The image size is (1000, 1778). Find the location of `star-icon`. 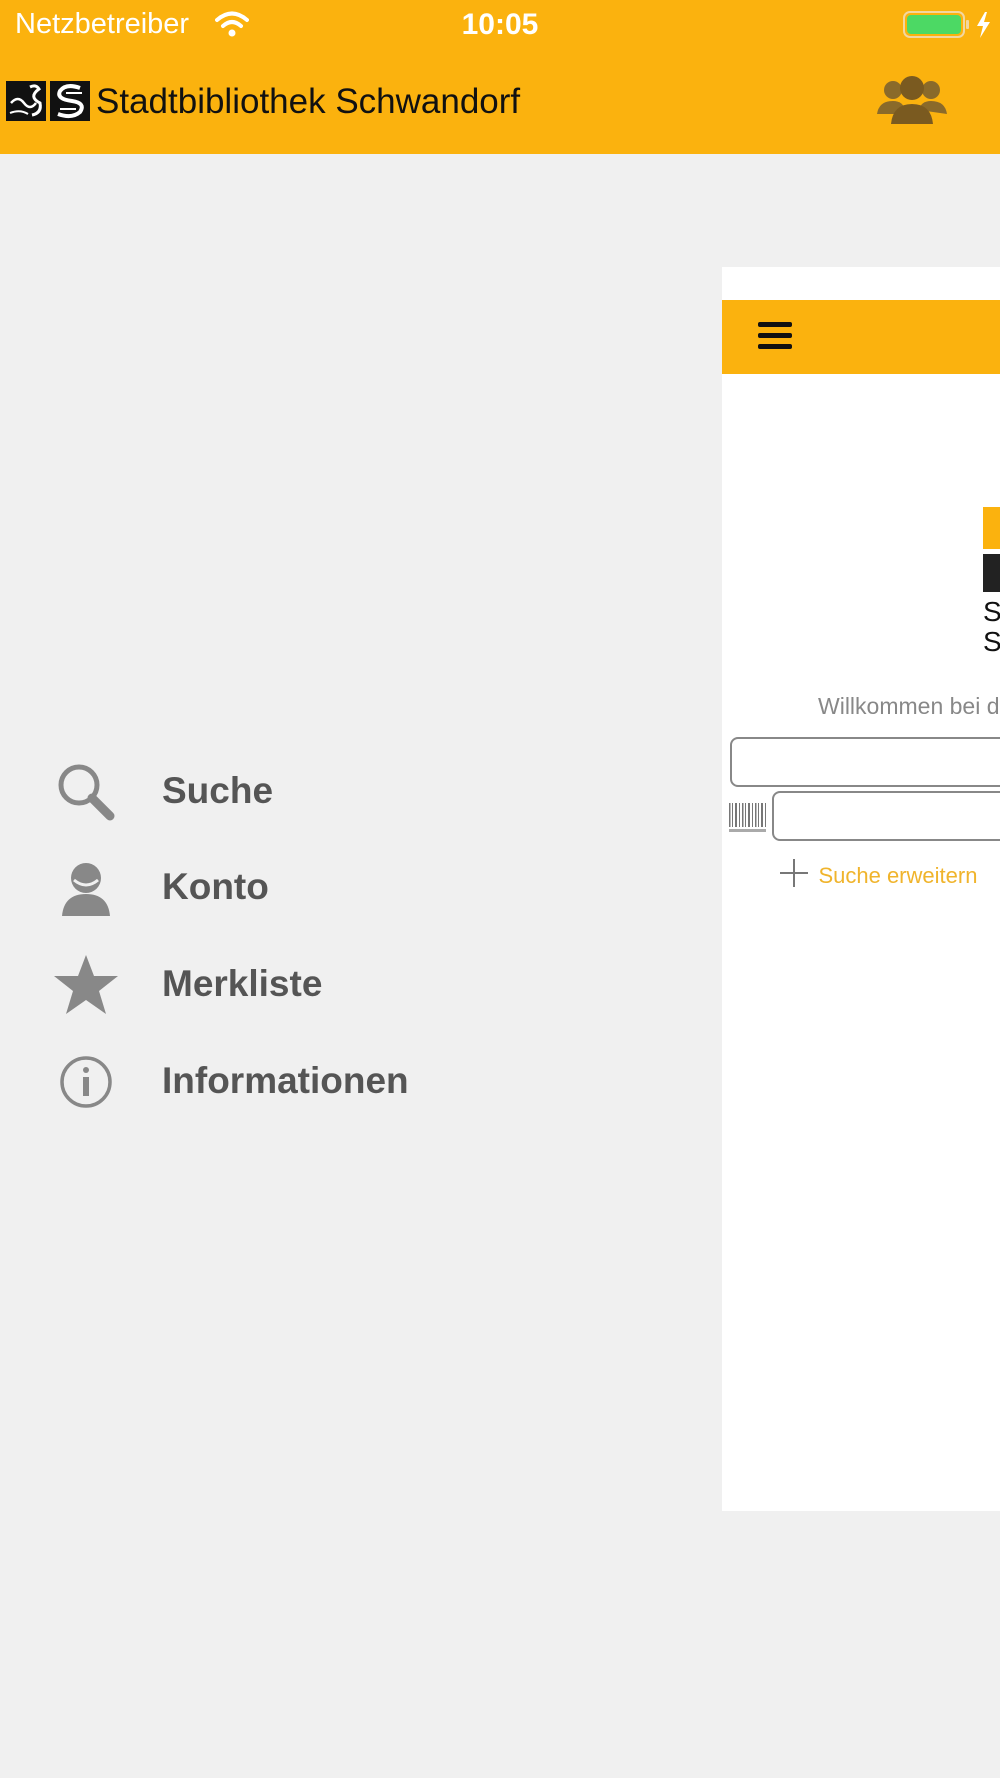

star-icon is located at coordinates (86, 985).